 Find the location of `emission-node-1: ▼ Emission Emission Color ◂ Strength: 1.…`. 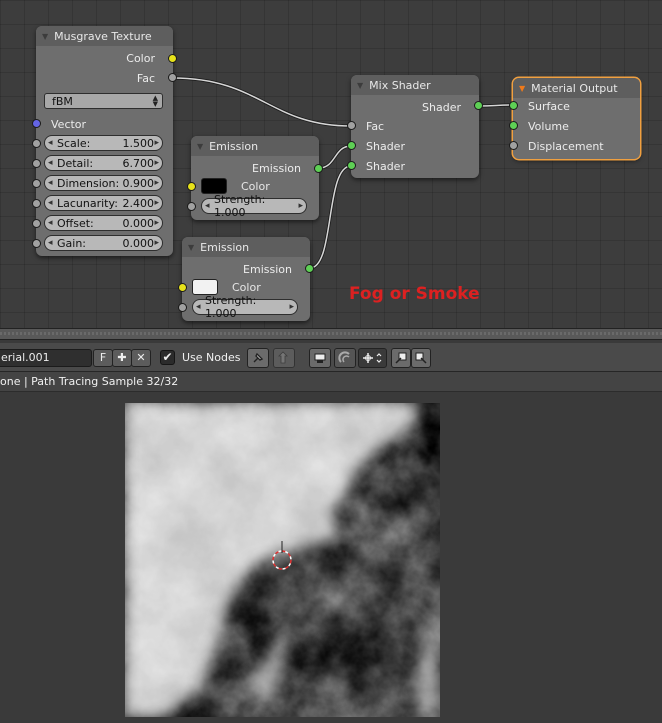

emission-node-1: ▼ Emission Emission Color ◂ Strength: 1.… is located at coordinates (255, 178).